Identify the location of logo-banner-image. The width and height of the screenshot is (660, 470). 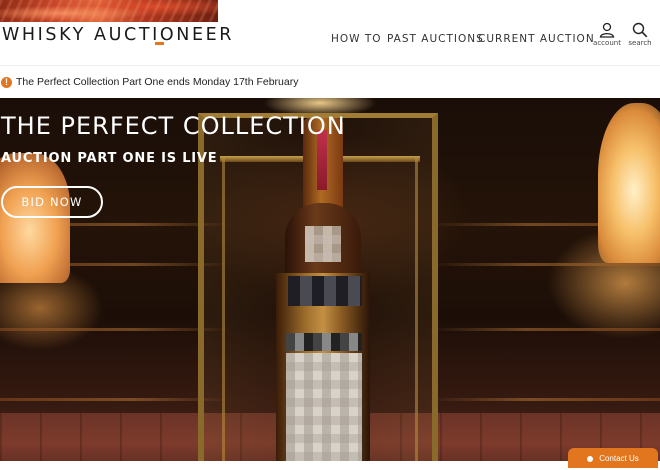
(109, 11).